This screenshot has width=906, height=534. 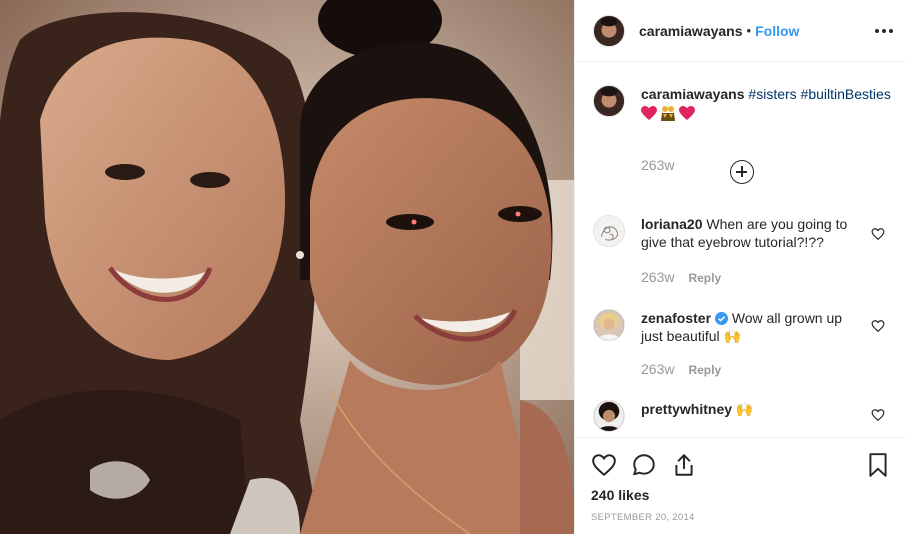 I want to click on caption-emojis, so click(x=766, y=113).